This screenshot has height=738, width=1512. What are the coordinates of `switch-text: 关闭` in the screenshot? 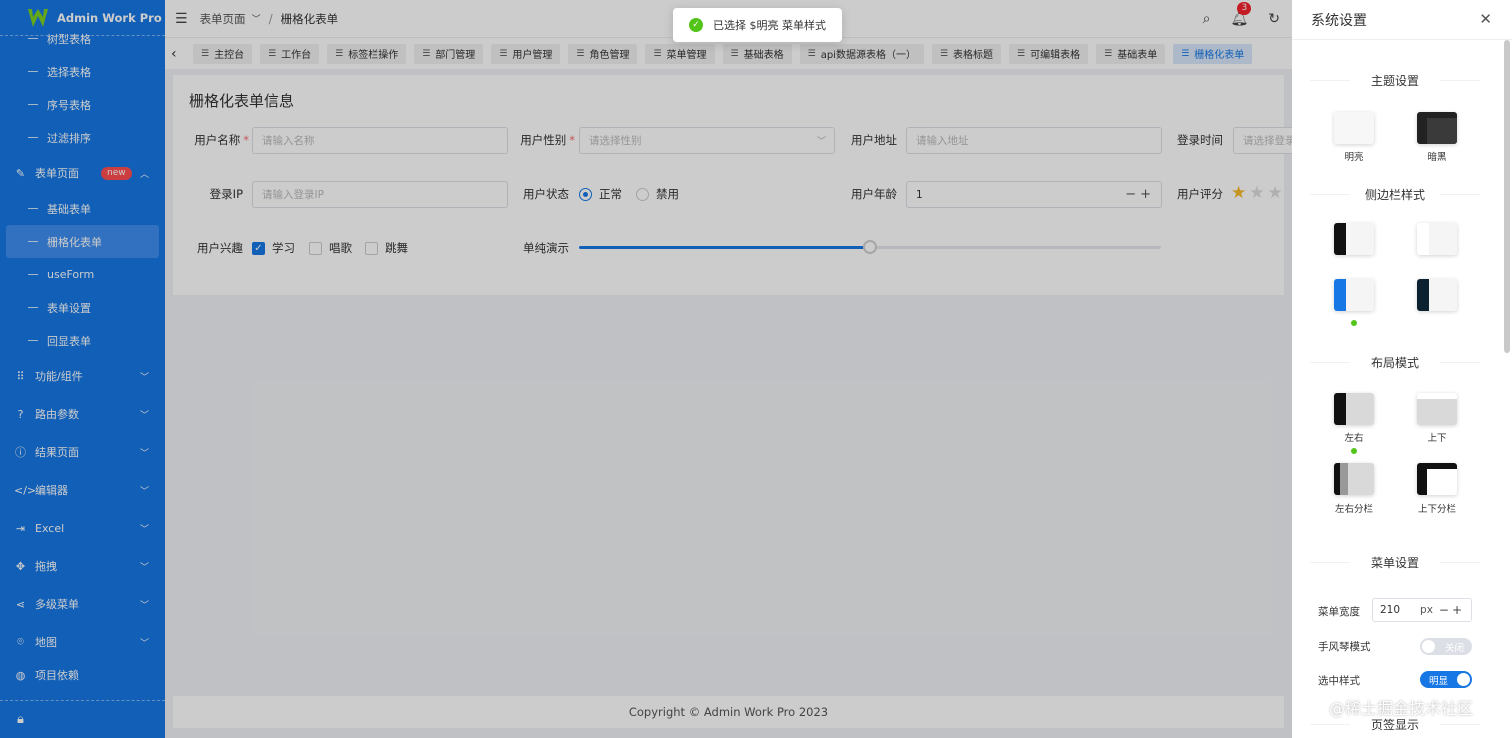 It's located at (1454, 648).